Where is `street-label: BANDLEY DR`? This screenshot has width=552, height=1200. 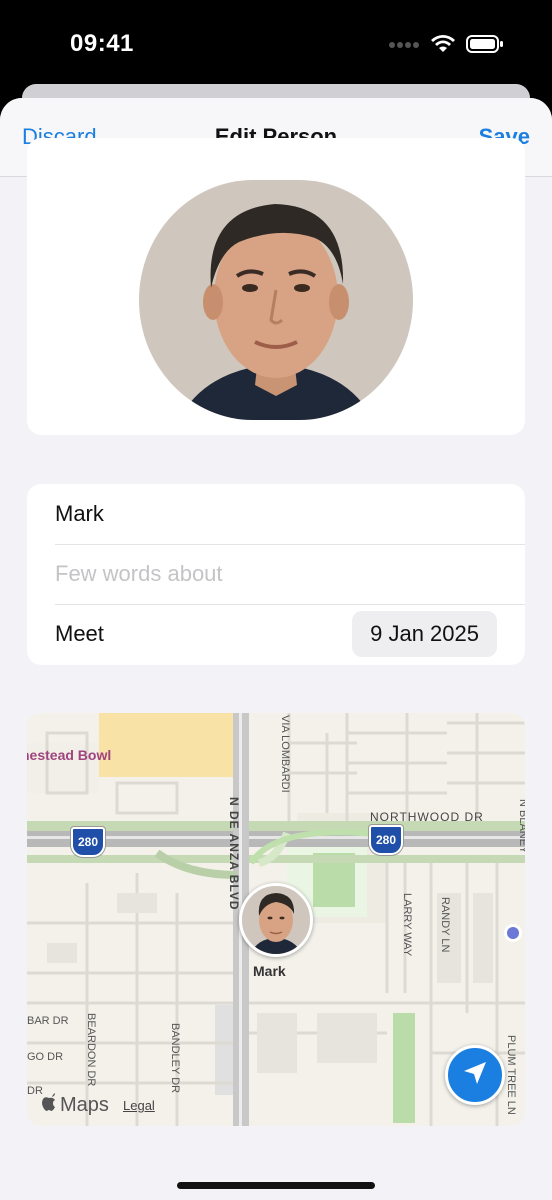
street-label: BANDLEY DR is located at coordinates (175, 1058).